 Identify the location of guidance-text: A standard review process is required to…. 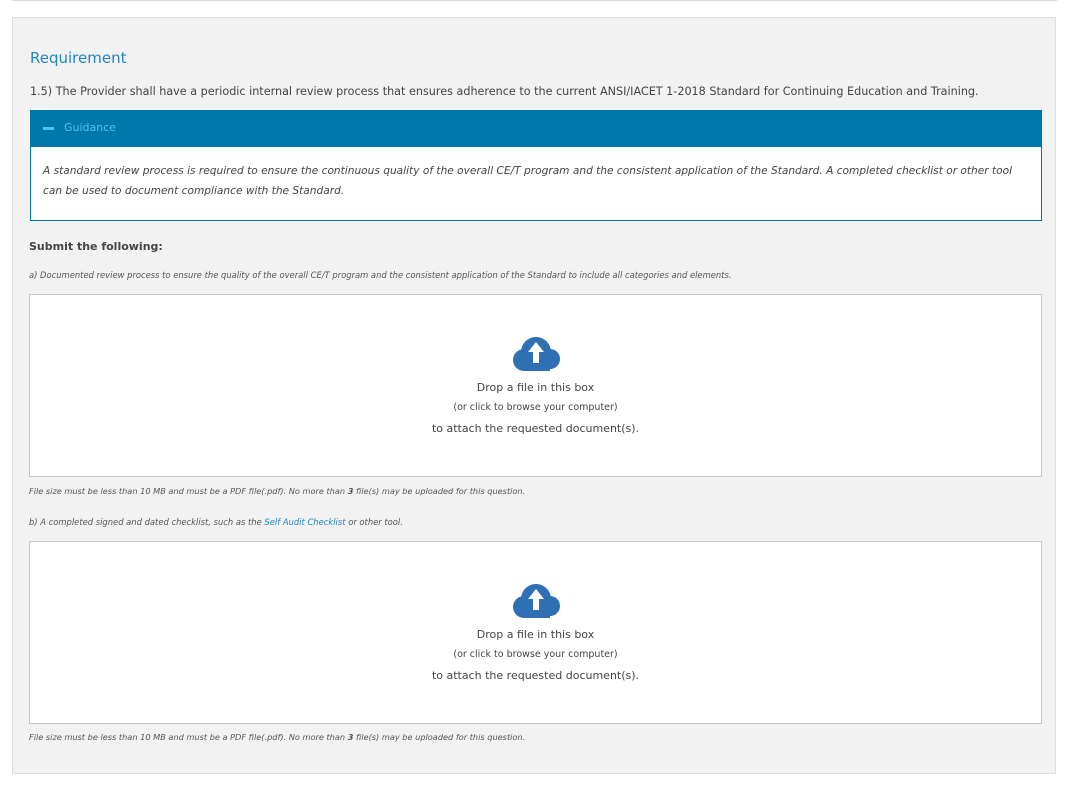
(528, 181).